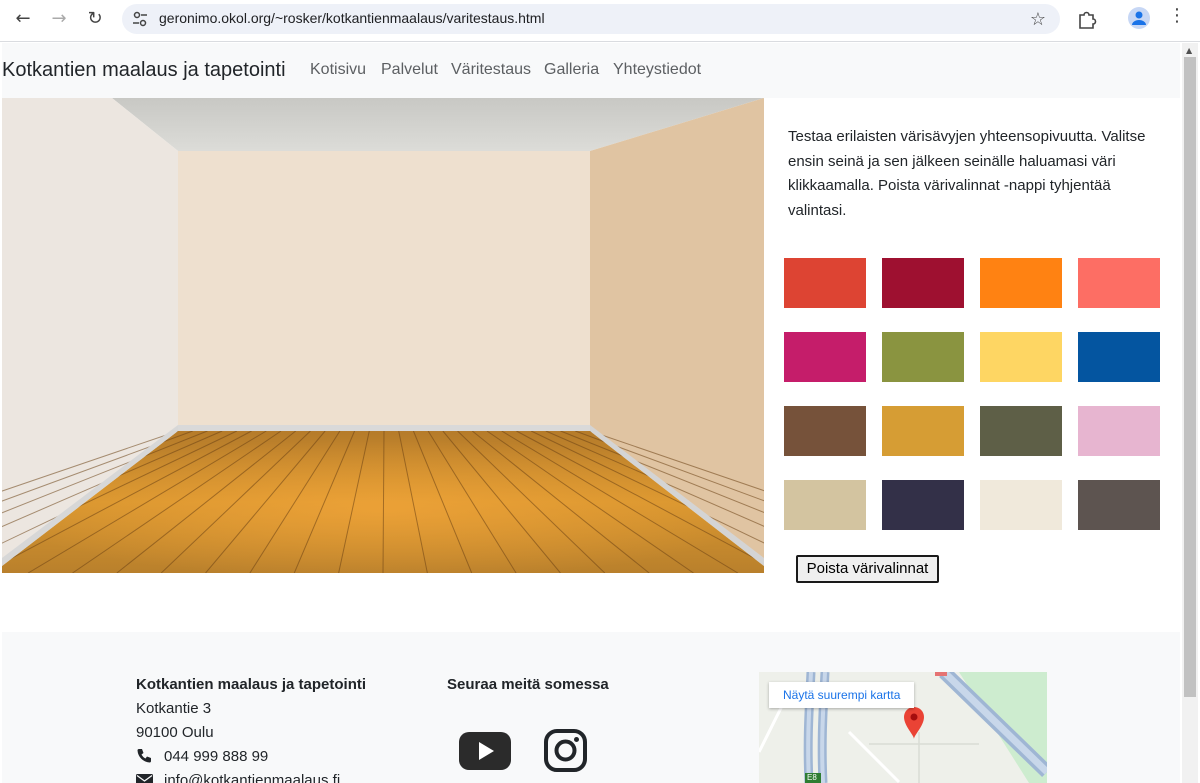 The height and width of the screenshot is (783, 1200). Describe the element at coordinates (1087, 19) in the screenshot. I see `extensions-icon` at that location.